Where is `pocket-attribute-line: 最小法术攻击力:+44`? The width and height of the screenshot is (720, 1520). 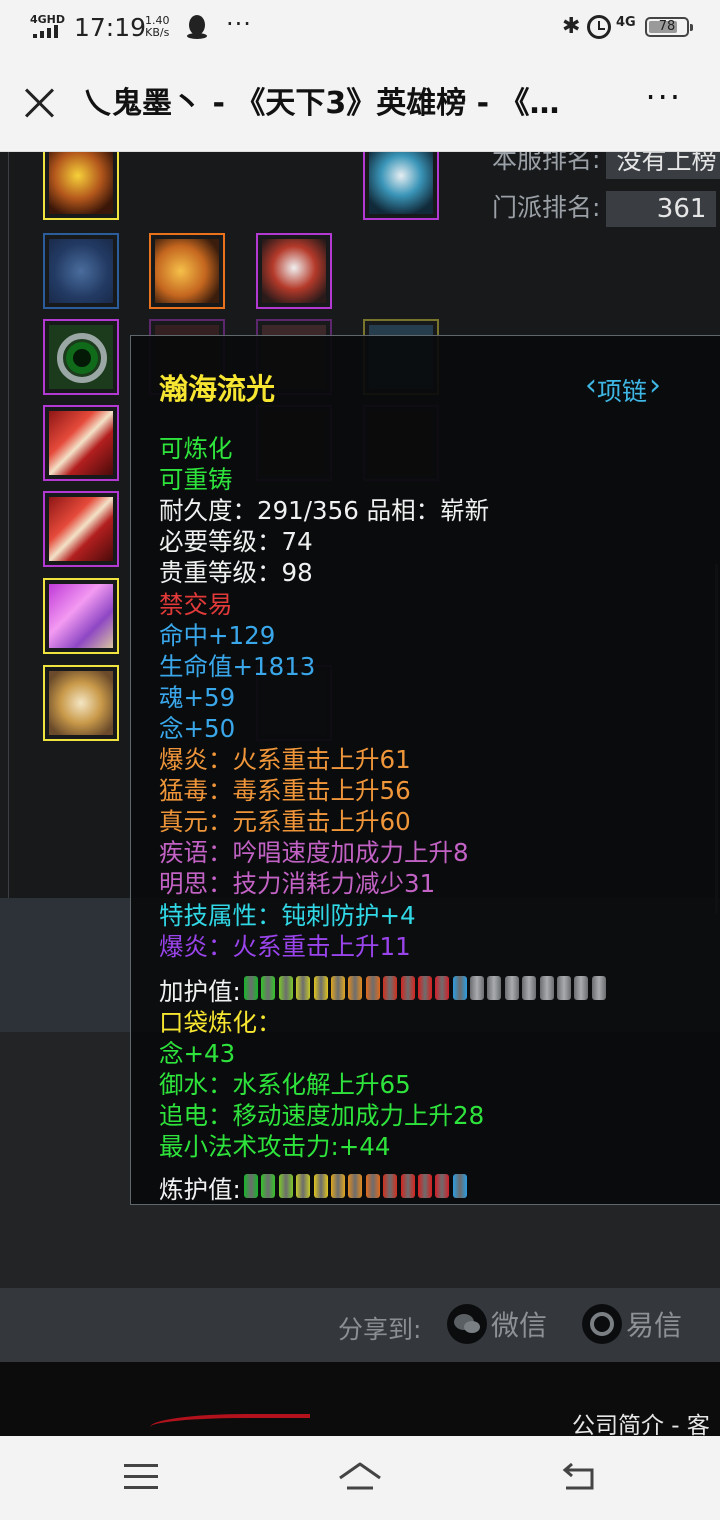
pocket-attribute-line: 最小法术攻击力:+44 is located at coordinates (275, 1146).